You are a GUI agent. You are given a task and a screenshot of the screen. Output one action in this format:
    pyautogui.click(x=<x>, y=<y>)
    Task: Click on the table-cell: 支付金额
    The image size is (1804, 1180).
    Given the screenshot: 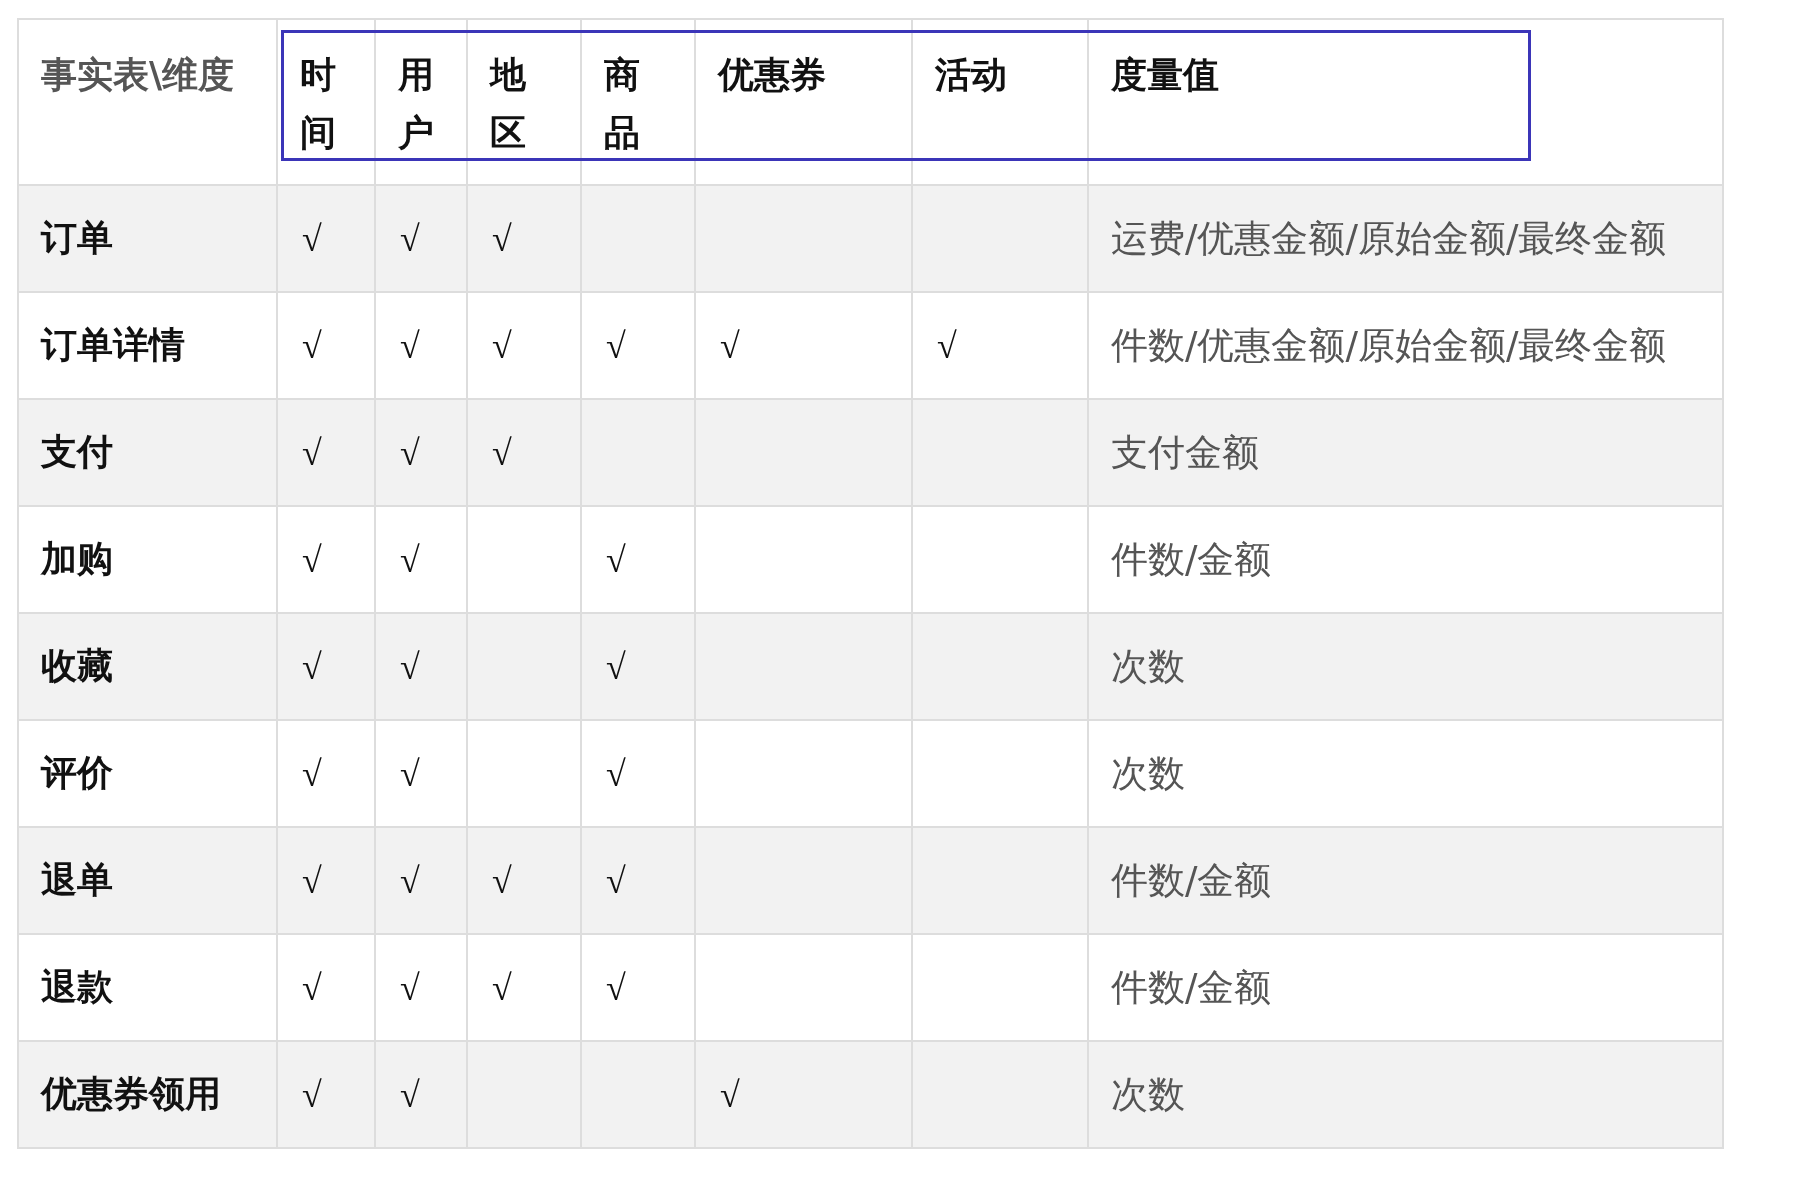 What is the action you would take?
    pyautogui.click(x=1185, y=452)
    